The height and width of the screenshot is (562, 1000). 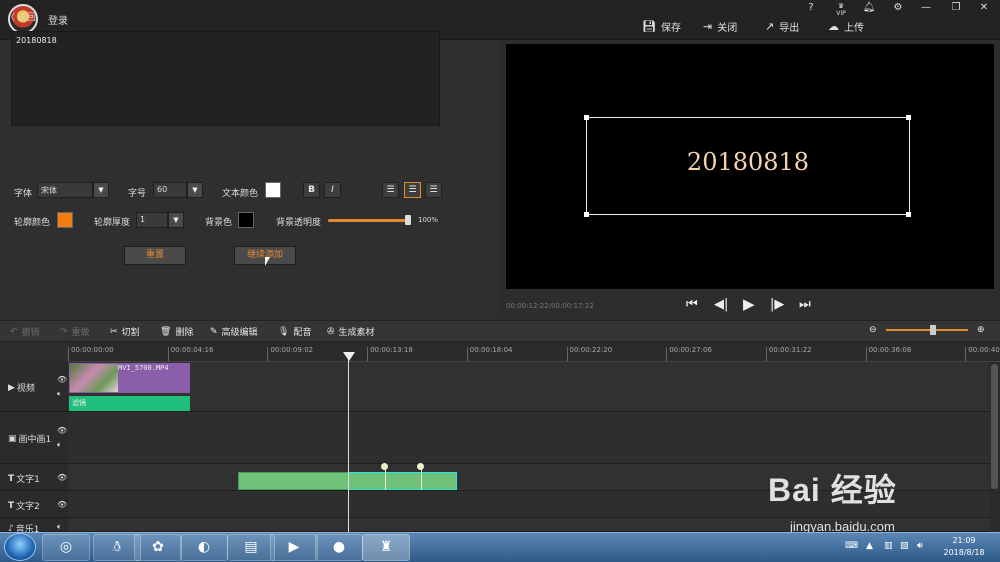 I want to click on export-button: ↗ 导出, so click(x=782, y=26).